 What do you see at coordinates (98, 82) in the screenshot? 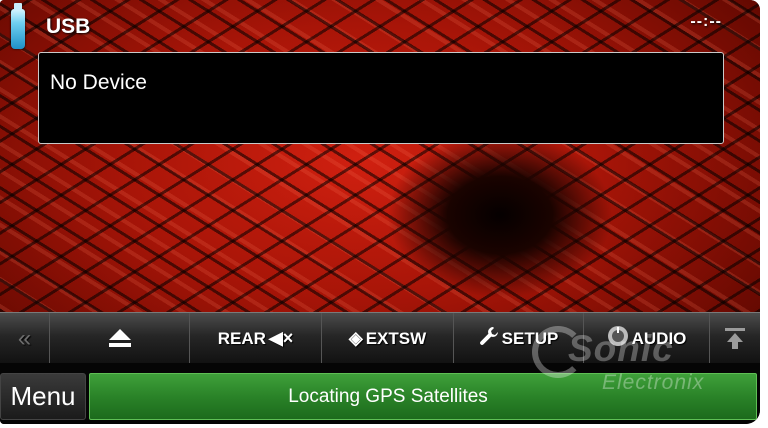
I see `device-status-text: No Device` at bounding box center [98, 82].